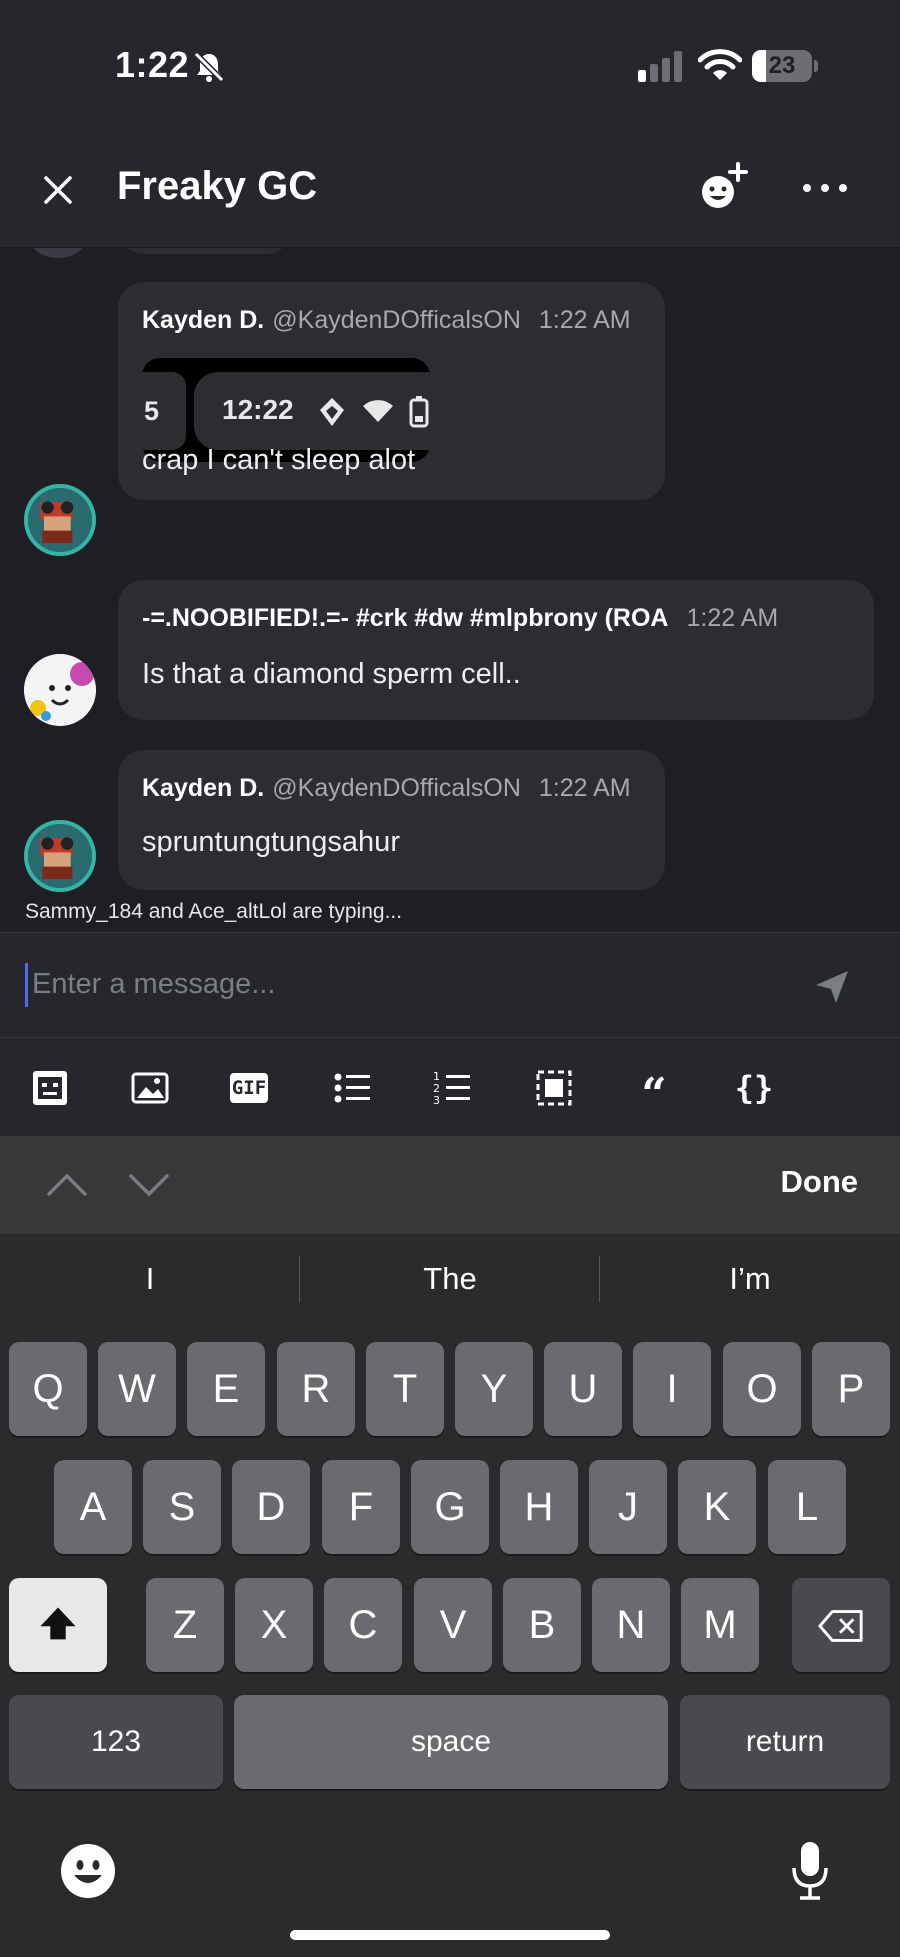  I want to click on predictive-bar: I The I’m, so click(450, 1279).